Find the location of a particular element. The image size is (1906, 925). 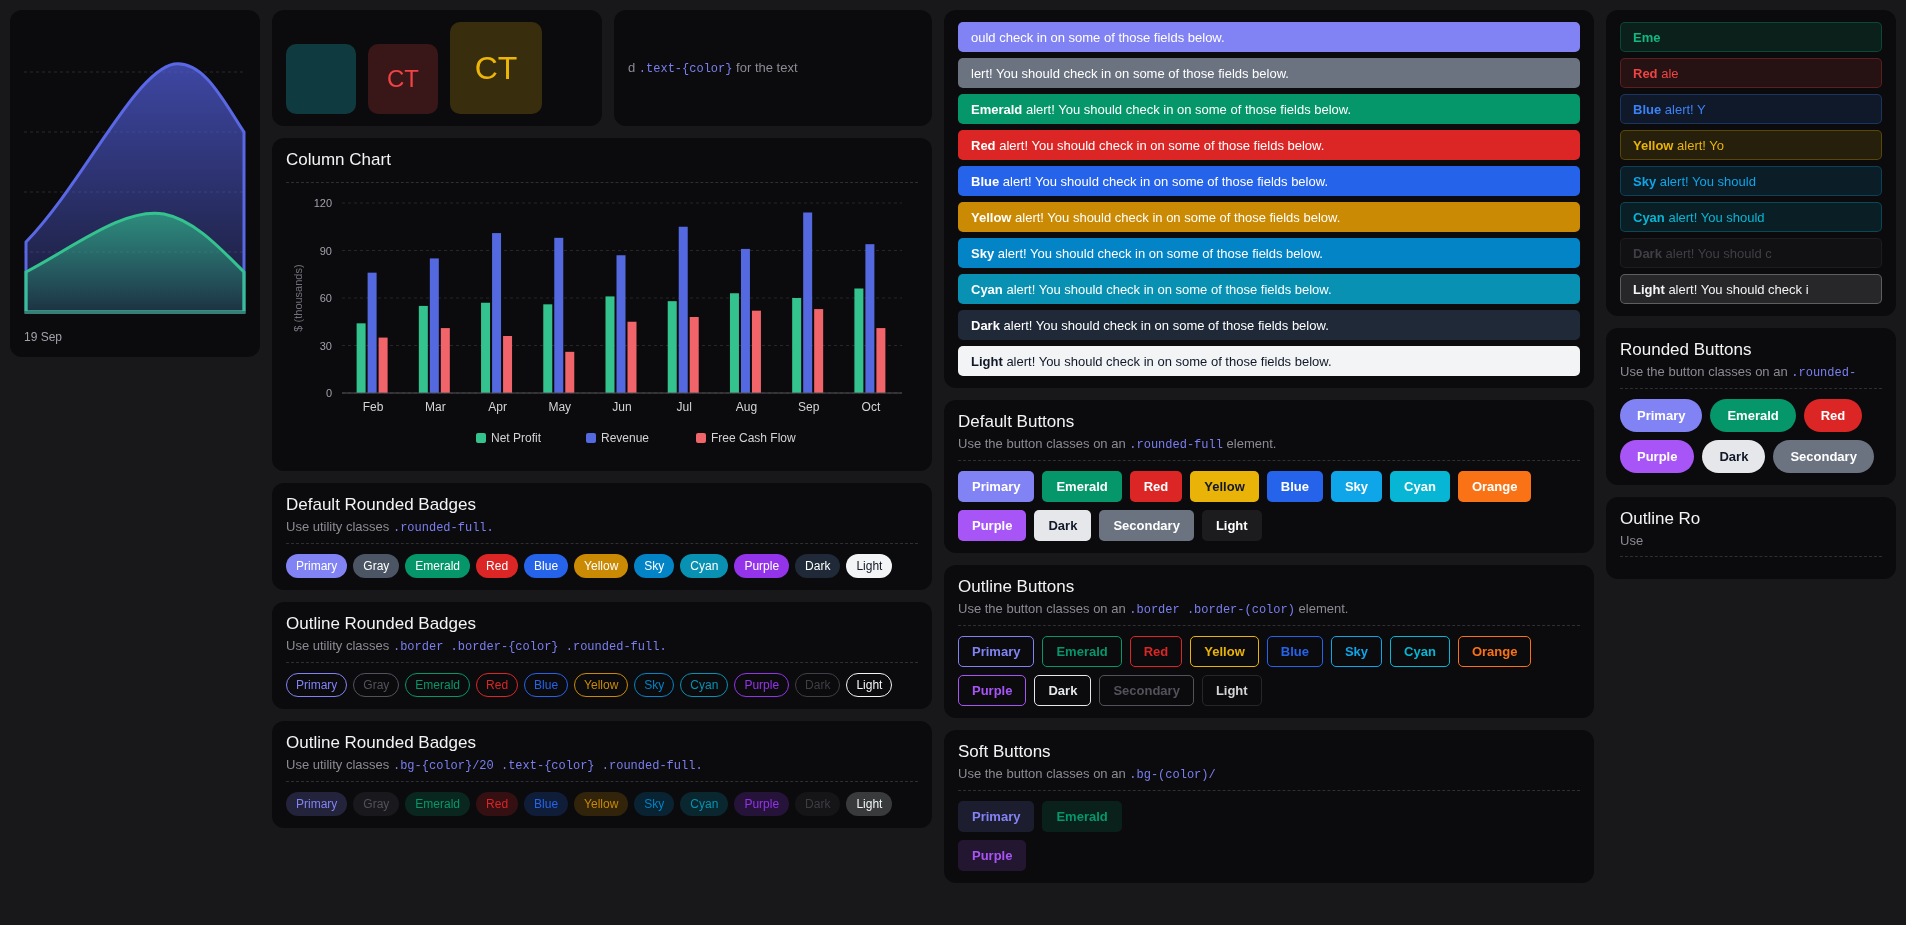

x-tick-label: May is located at coordinates (560, 407).